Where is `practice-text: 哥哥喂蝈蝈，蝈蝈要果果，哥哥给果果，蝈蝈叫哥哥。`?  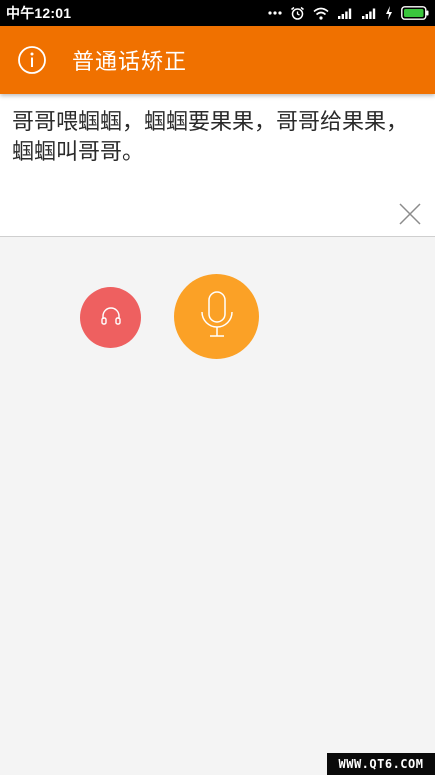 practice-text: 哥哥喂蝈蝈，蝈蝈要果果，哥哥给果果，蝈蝈叫哥哥。 is located at coordinates (210, 137).